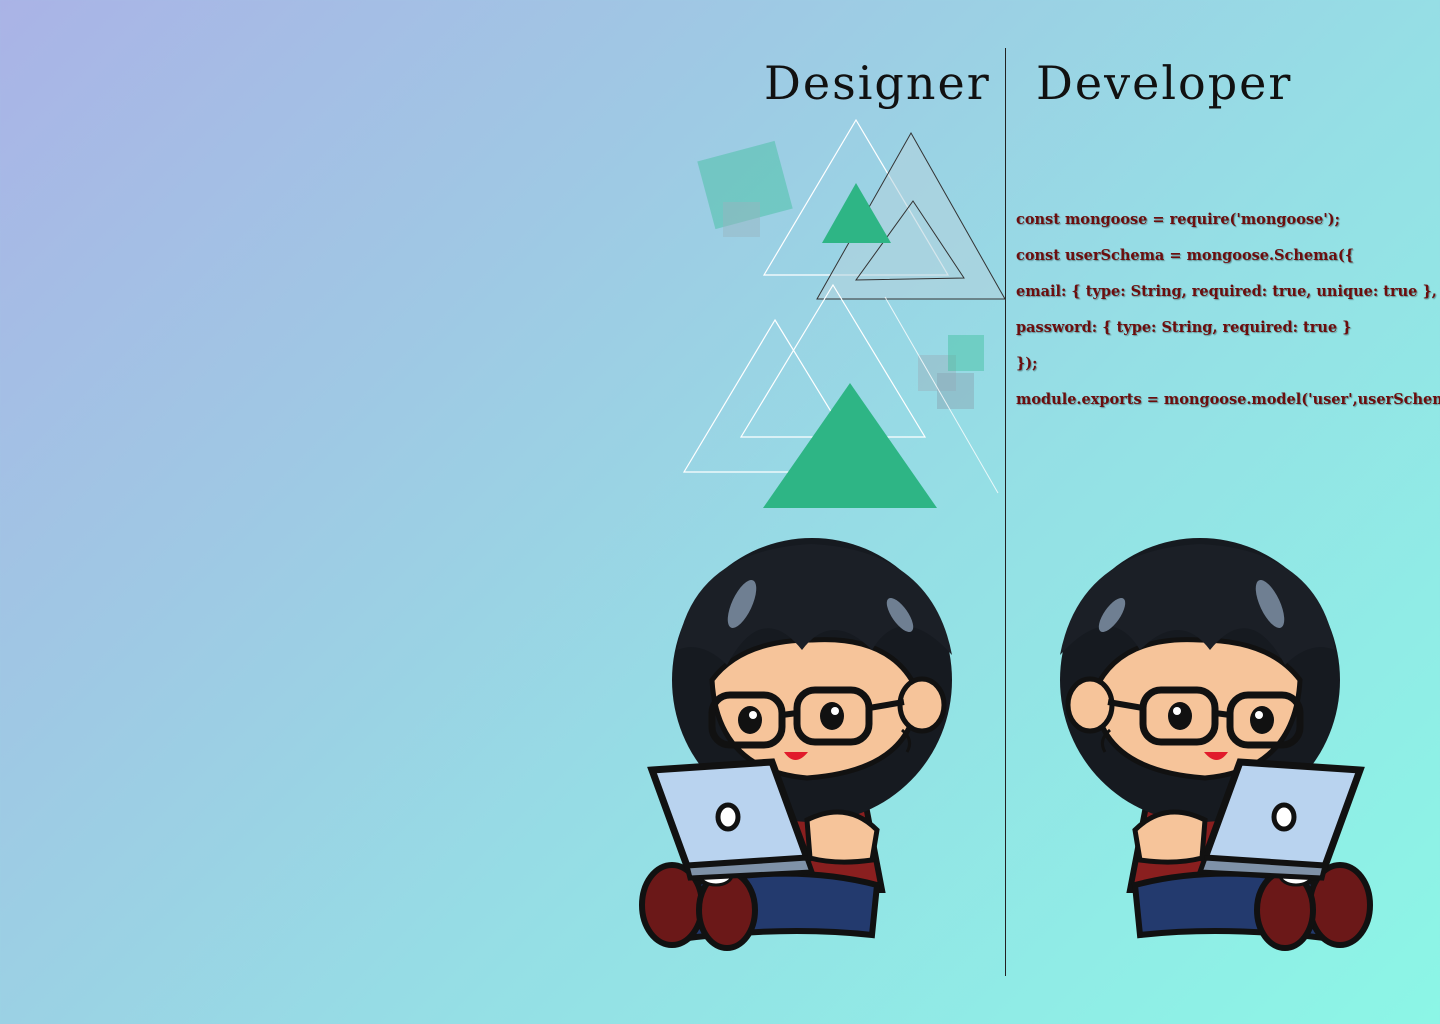  What do you see at coordinates (845, 317) in the screenshot?
I see `designer-geometric-art` at bounding box center [845, 317].